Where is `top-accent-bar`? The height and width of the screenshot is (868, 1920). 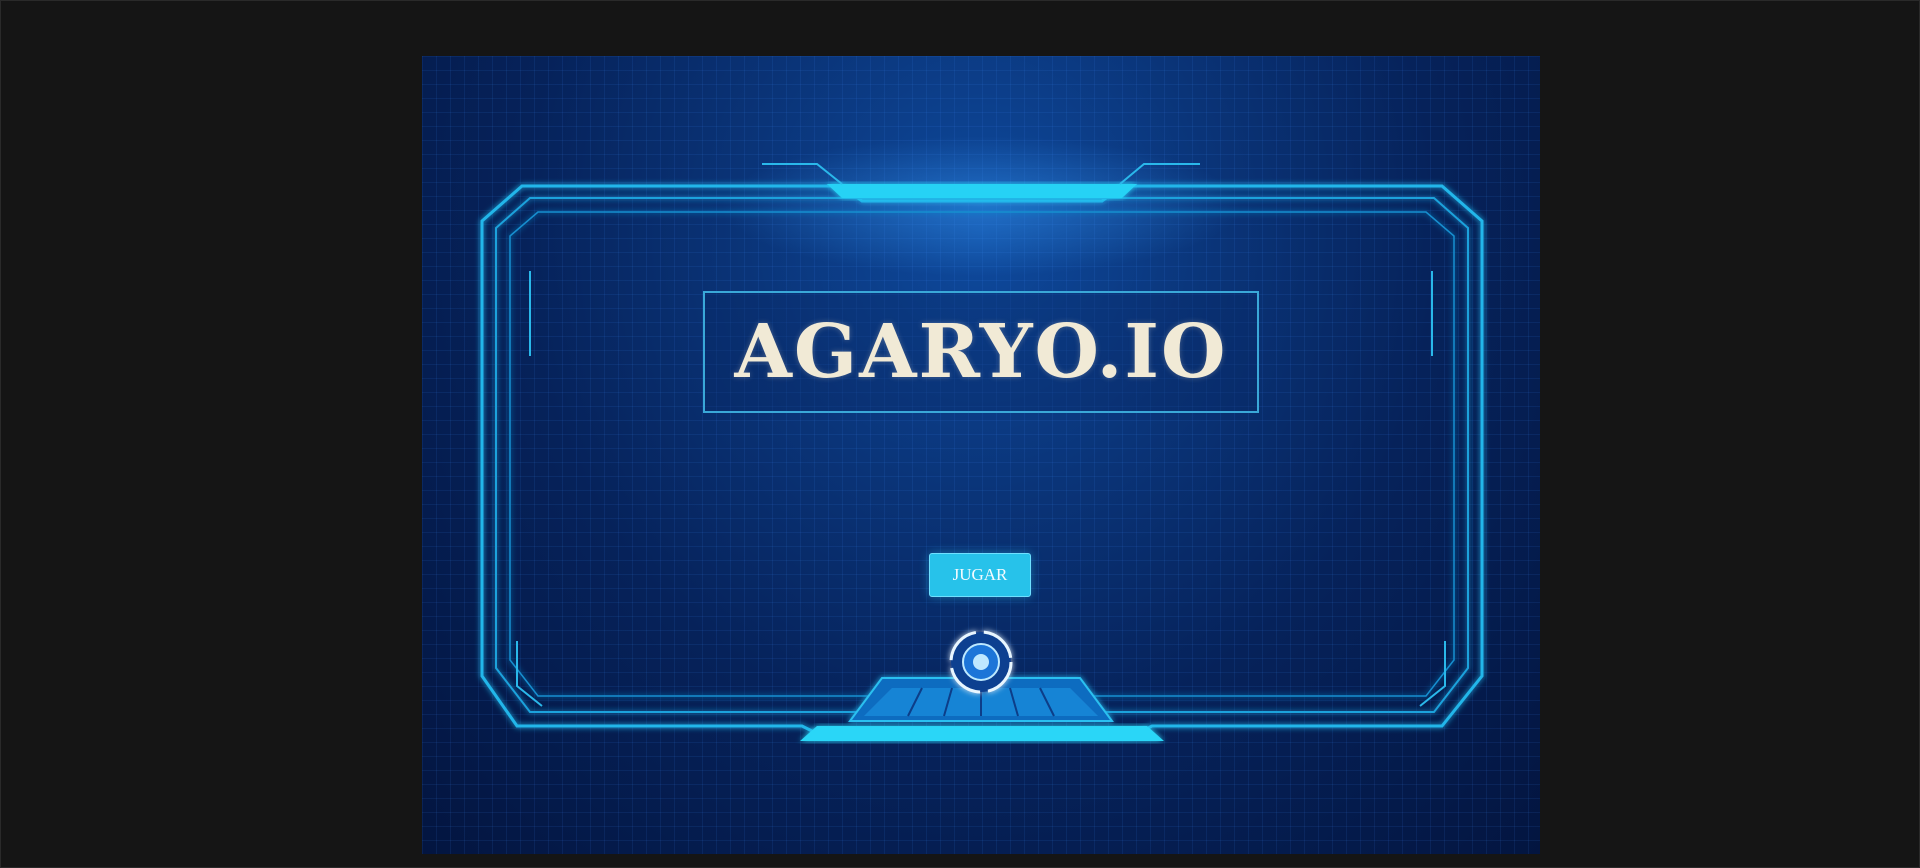
top-accent-bar is located at coordinates (982, 191).